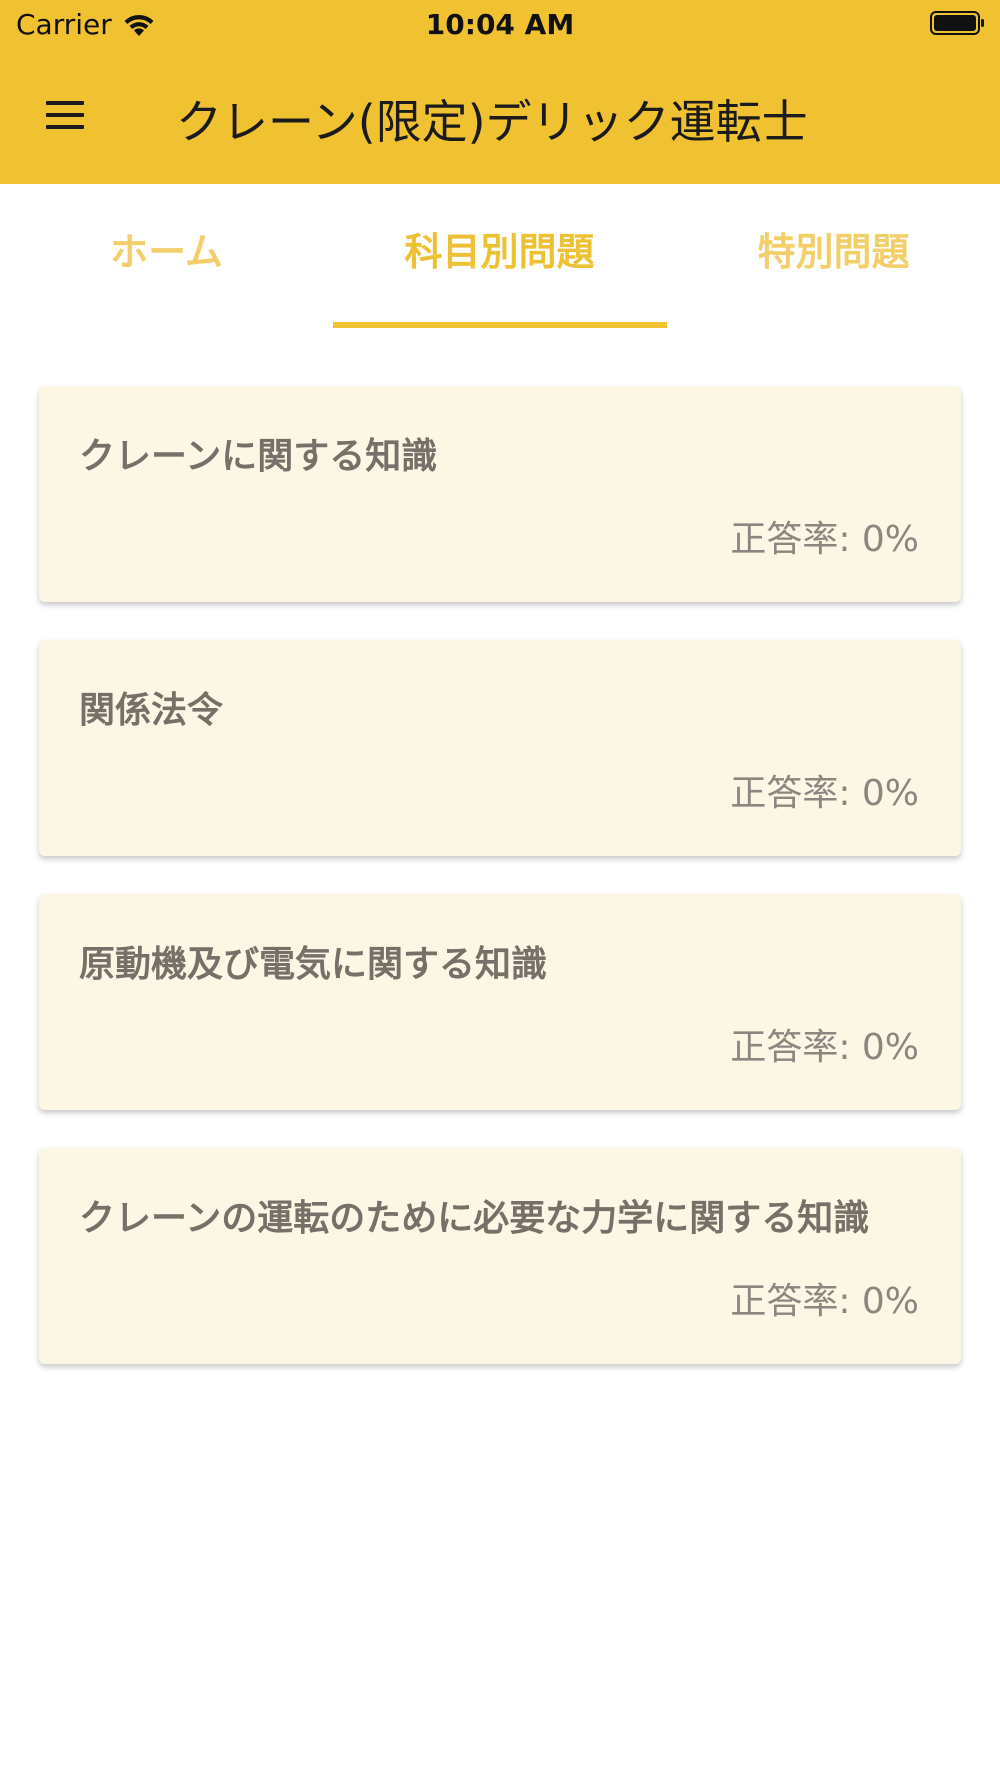  I want to click on app-header: Carrier 10:04 AM クレーン(限定)デリック運転士, so click(500, 92).